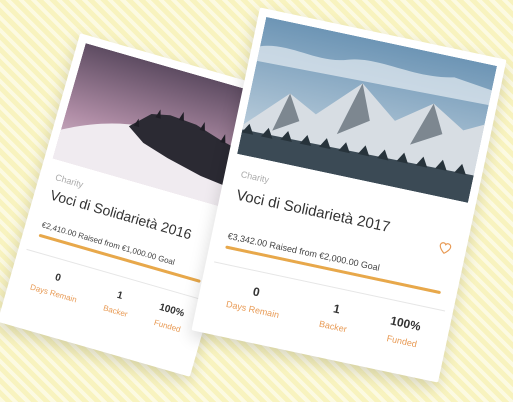 Image resolution: width=513 pixels, height=402 pixels. Describe the element at coordinates (313, 211) in the screenshot. I see `campaign-title: Voci di Solidarietà 2017` at that location.